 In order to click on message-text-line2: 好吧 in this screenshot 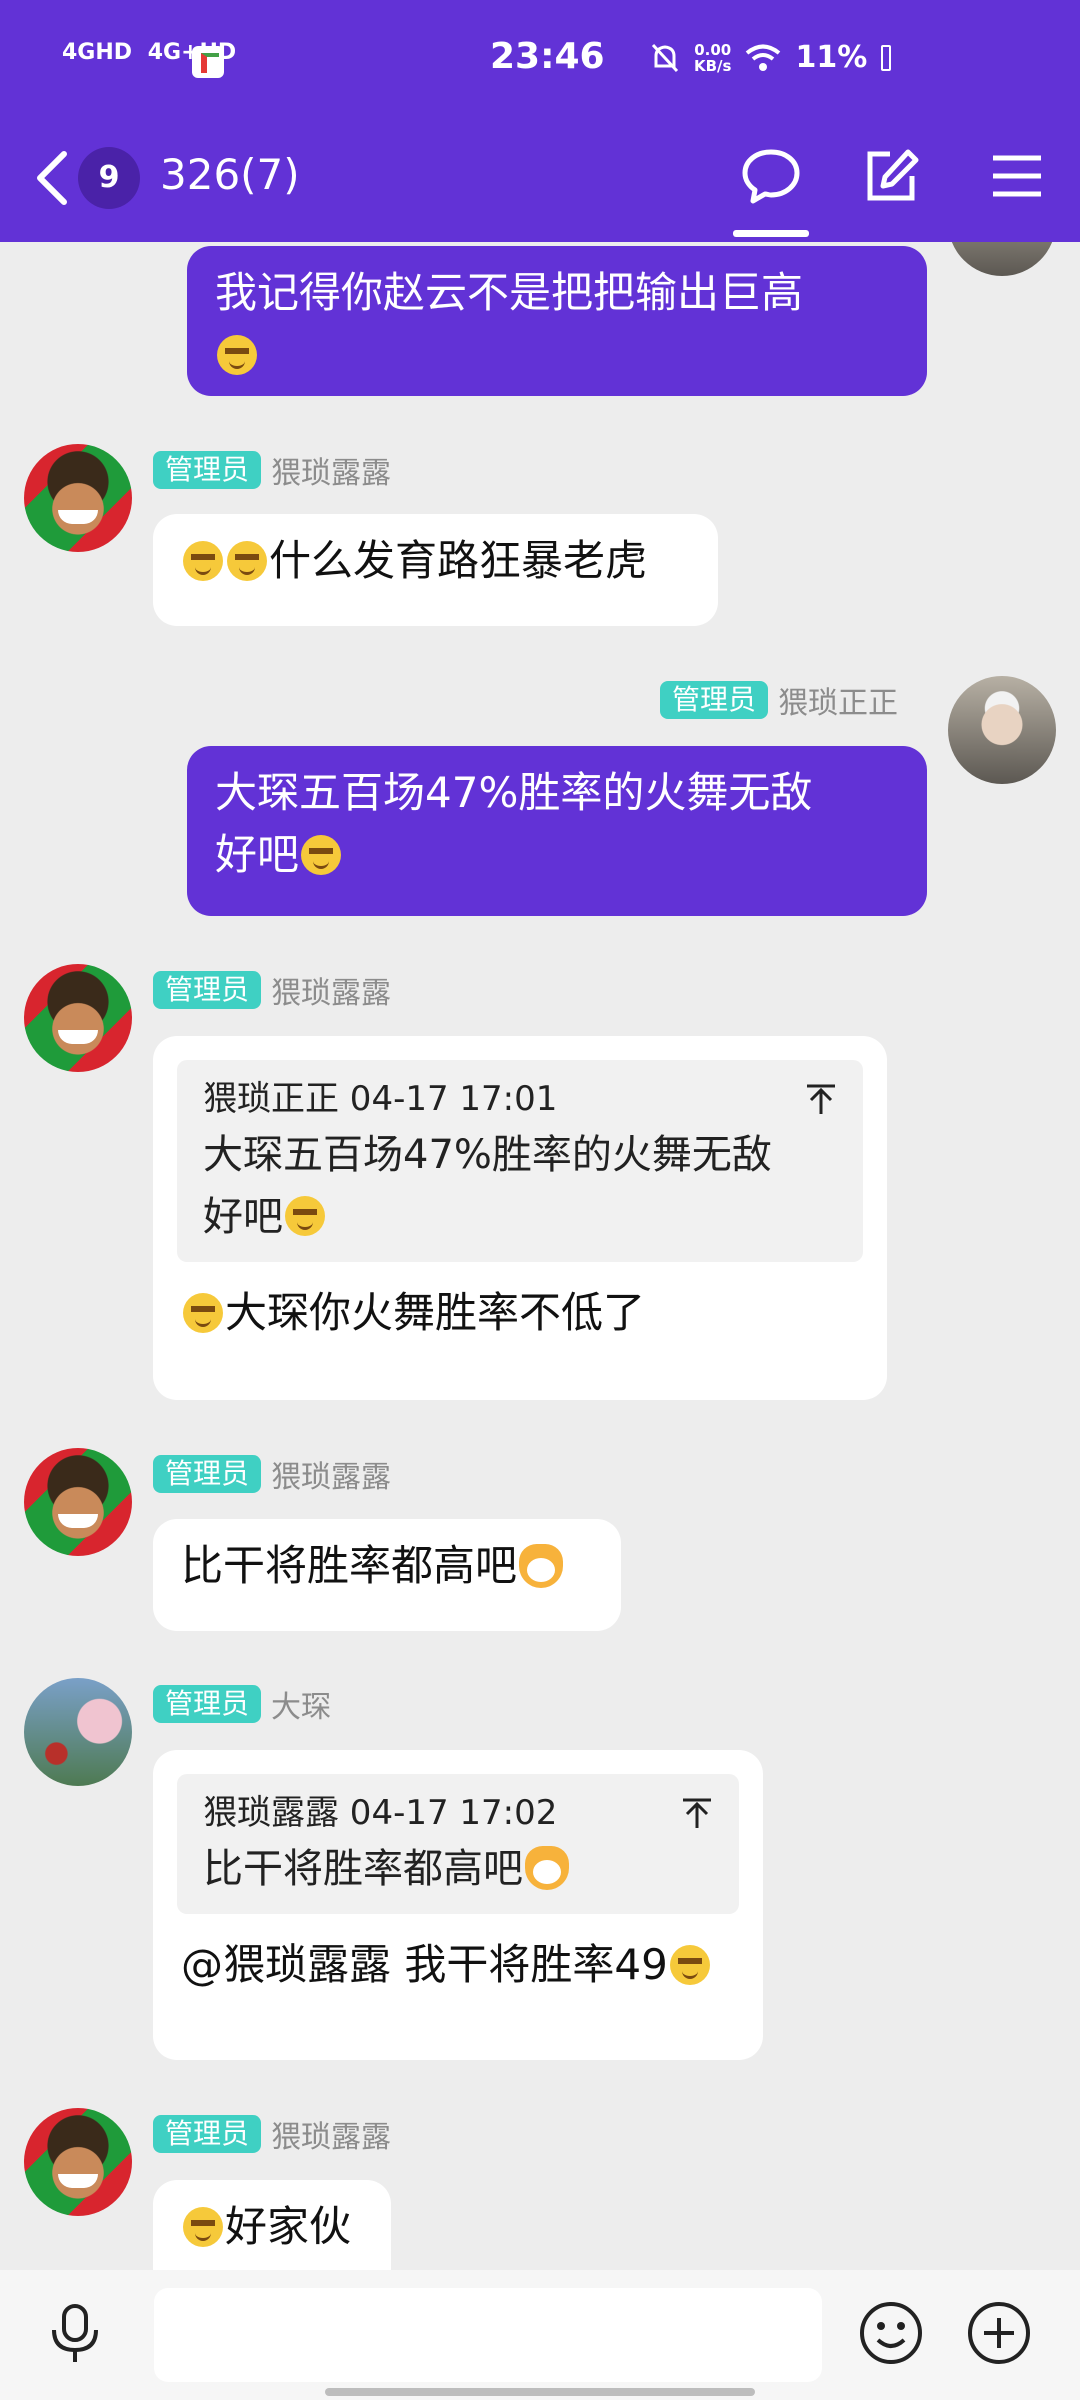, I will do `click(257, 854)`.